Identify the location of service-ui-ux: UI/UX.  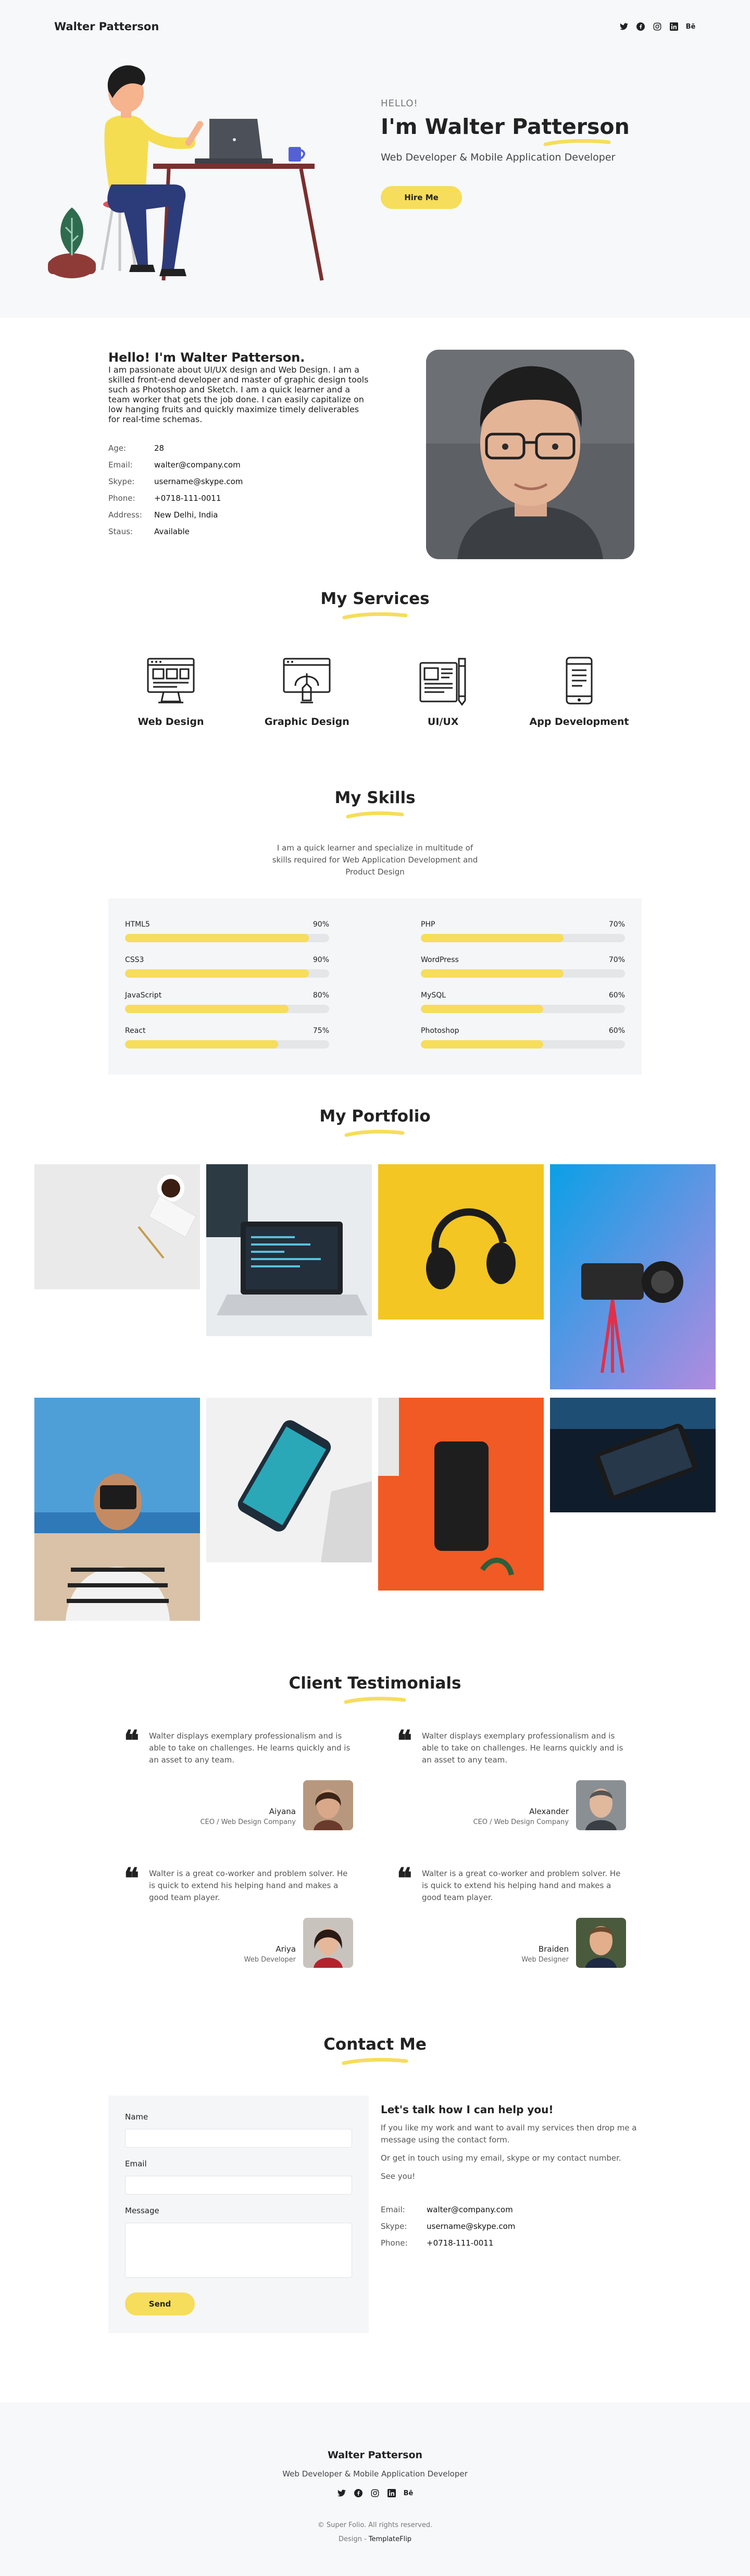
(443, 692).